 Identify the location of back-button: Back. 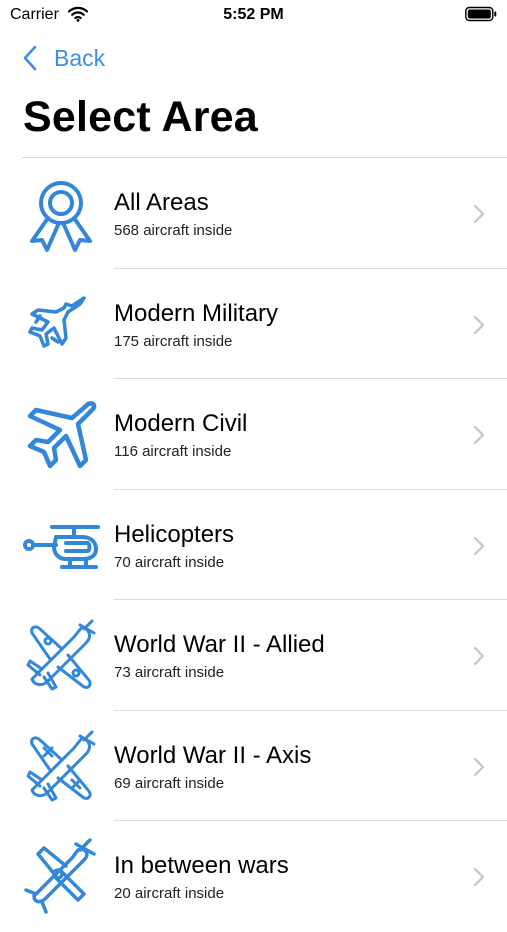
(63, 58).